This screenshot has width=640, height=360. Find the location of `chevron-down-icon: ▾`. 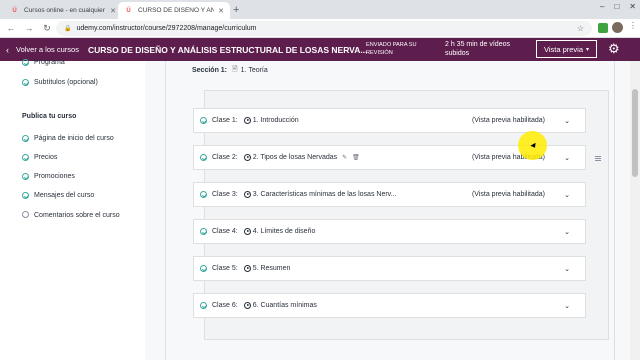

chevron-down-icon: ▾ is located at coordinates (588, 49).